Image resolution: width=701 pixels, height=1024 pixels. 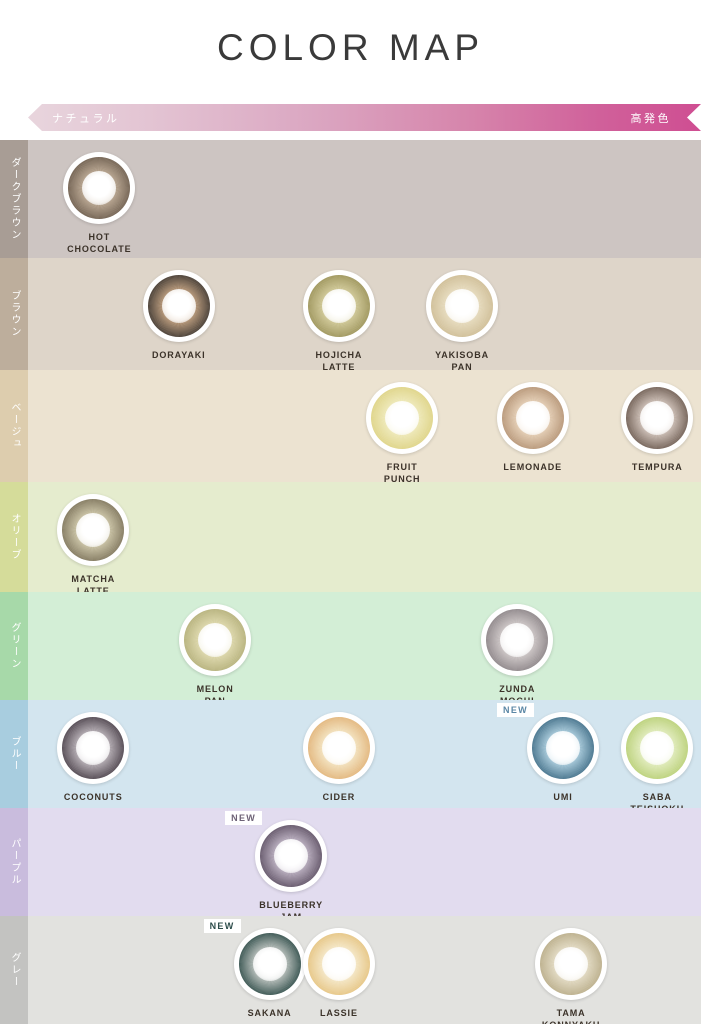 What do you see at coordinates (650, 118) in the screenshot?
I see `scale-label-vivid: 高発色` at bounding box center [650, 118].